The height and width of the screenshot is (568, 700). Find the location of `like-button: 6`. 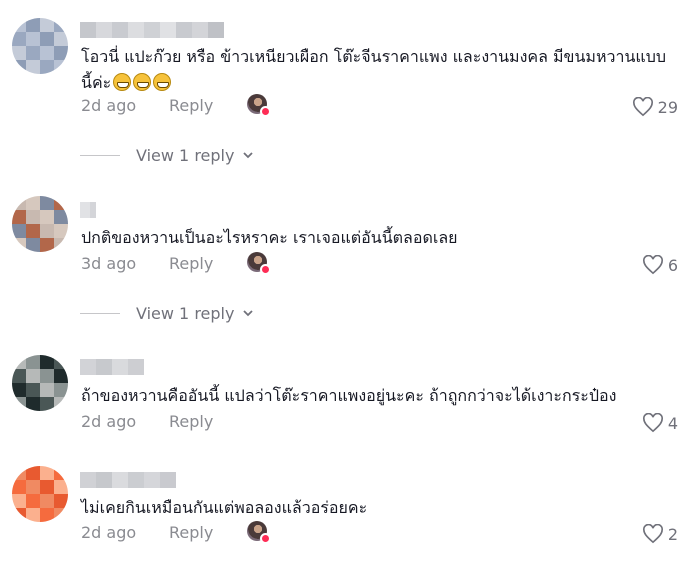

like-button: 6 is located at coordinates (660, 265).